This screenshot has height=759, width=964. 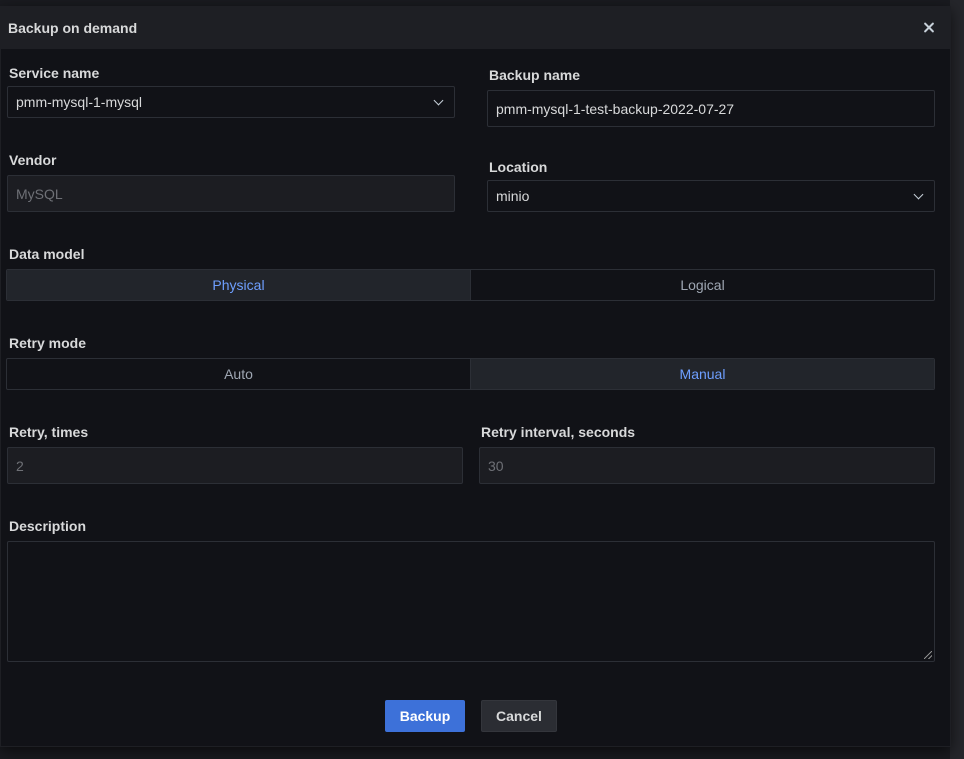 What do you see at coordinates (496, 465) in the screenshot?
I see `retry-interval-value: 30` at bounding box center [496, 465].